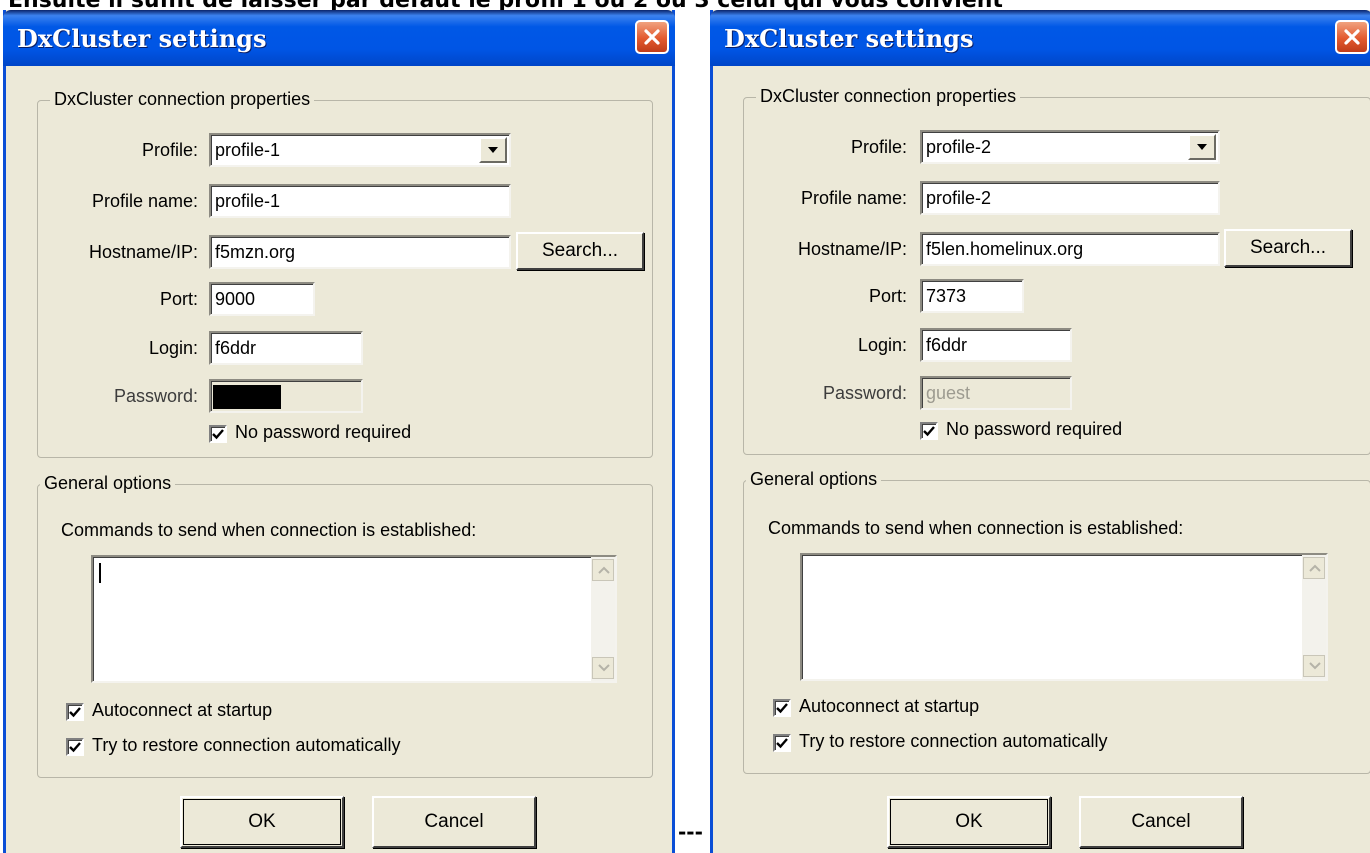  Describe the element at coordinates (262, 299) in the screenshot. I see `port-field: 9000` at that location.